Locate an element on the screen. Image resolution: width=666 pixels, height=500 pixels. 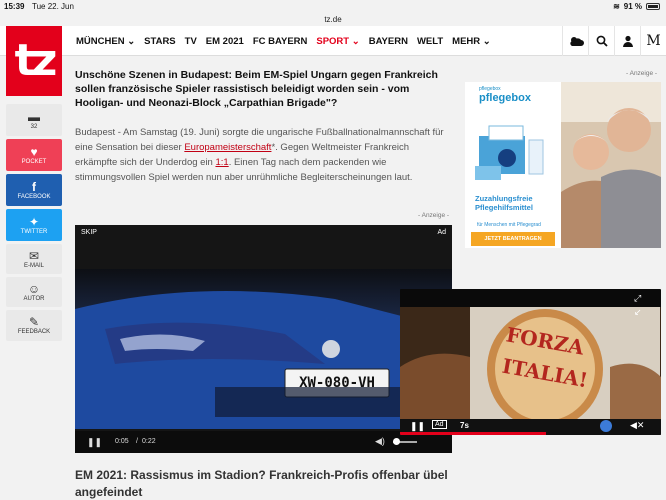
video-time-sep: / is located at coordinates (137, 441).